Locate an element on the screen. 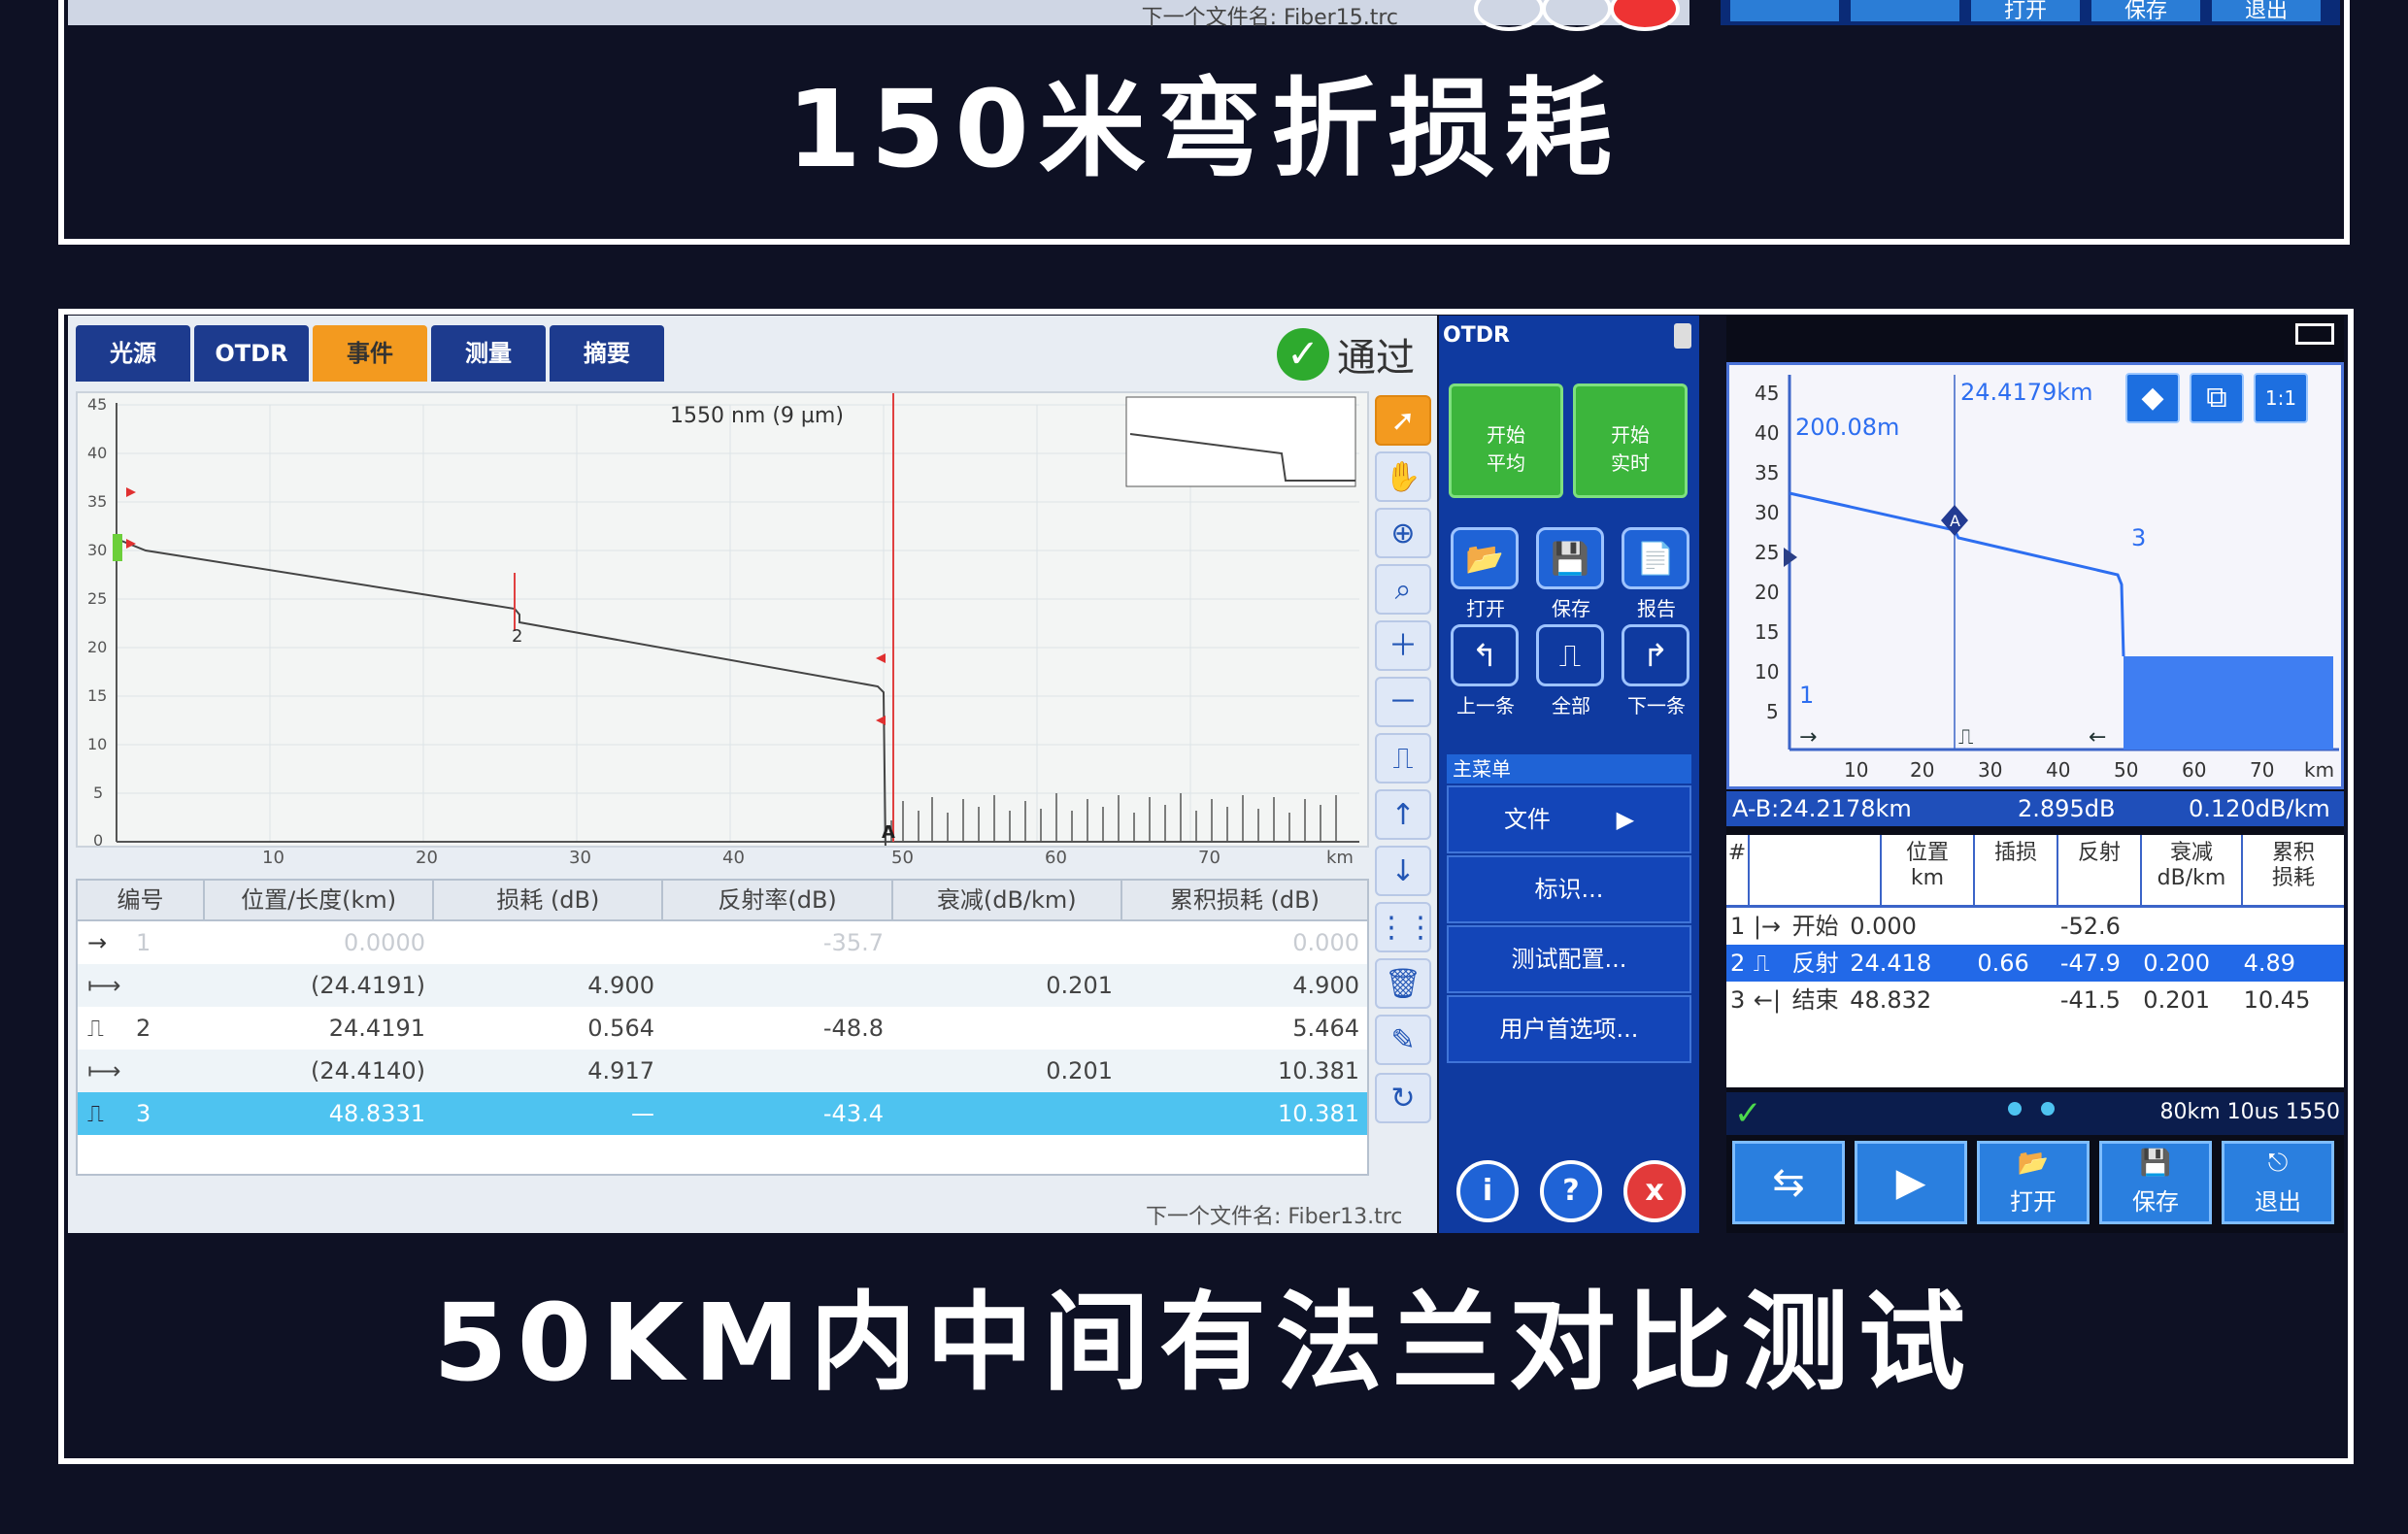 The image size is (2408, 1534). close-icon: x is located at coordinates (1655, 1191).